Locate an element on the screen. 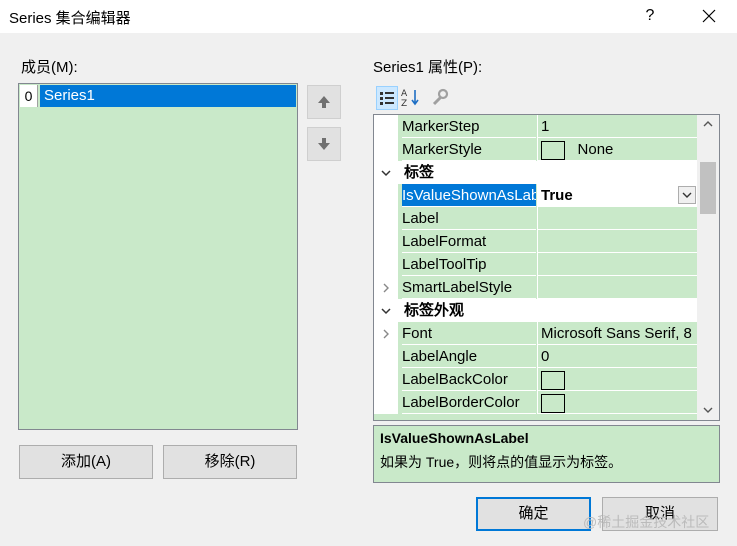  description-text: 如果为 True，则将点的值显示为标签。 is located at coordinates (501, 462).